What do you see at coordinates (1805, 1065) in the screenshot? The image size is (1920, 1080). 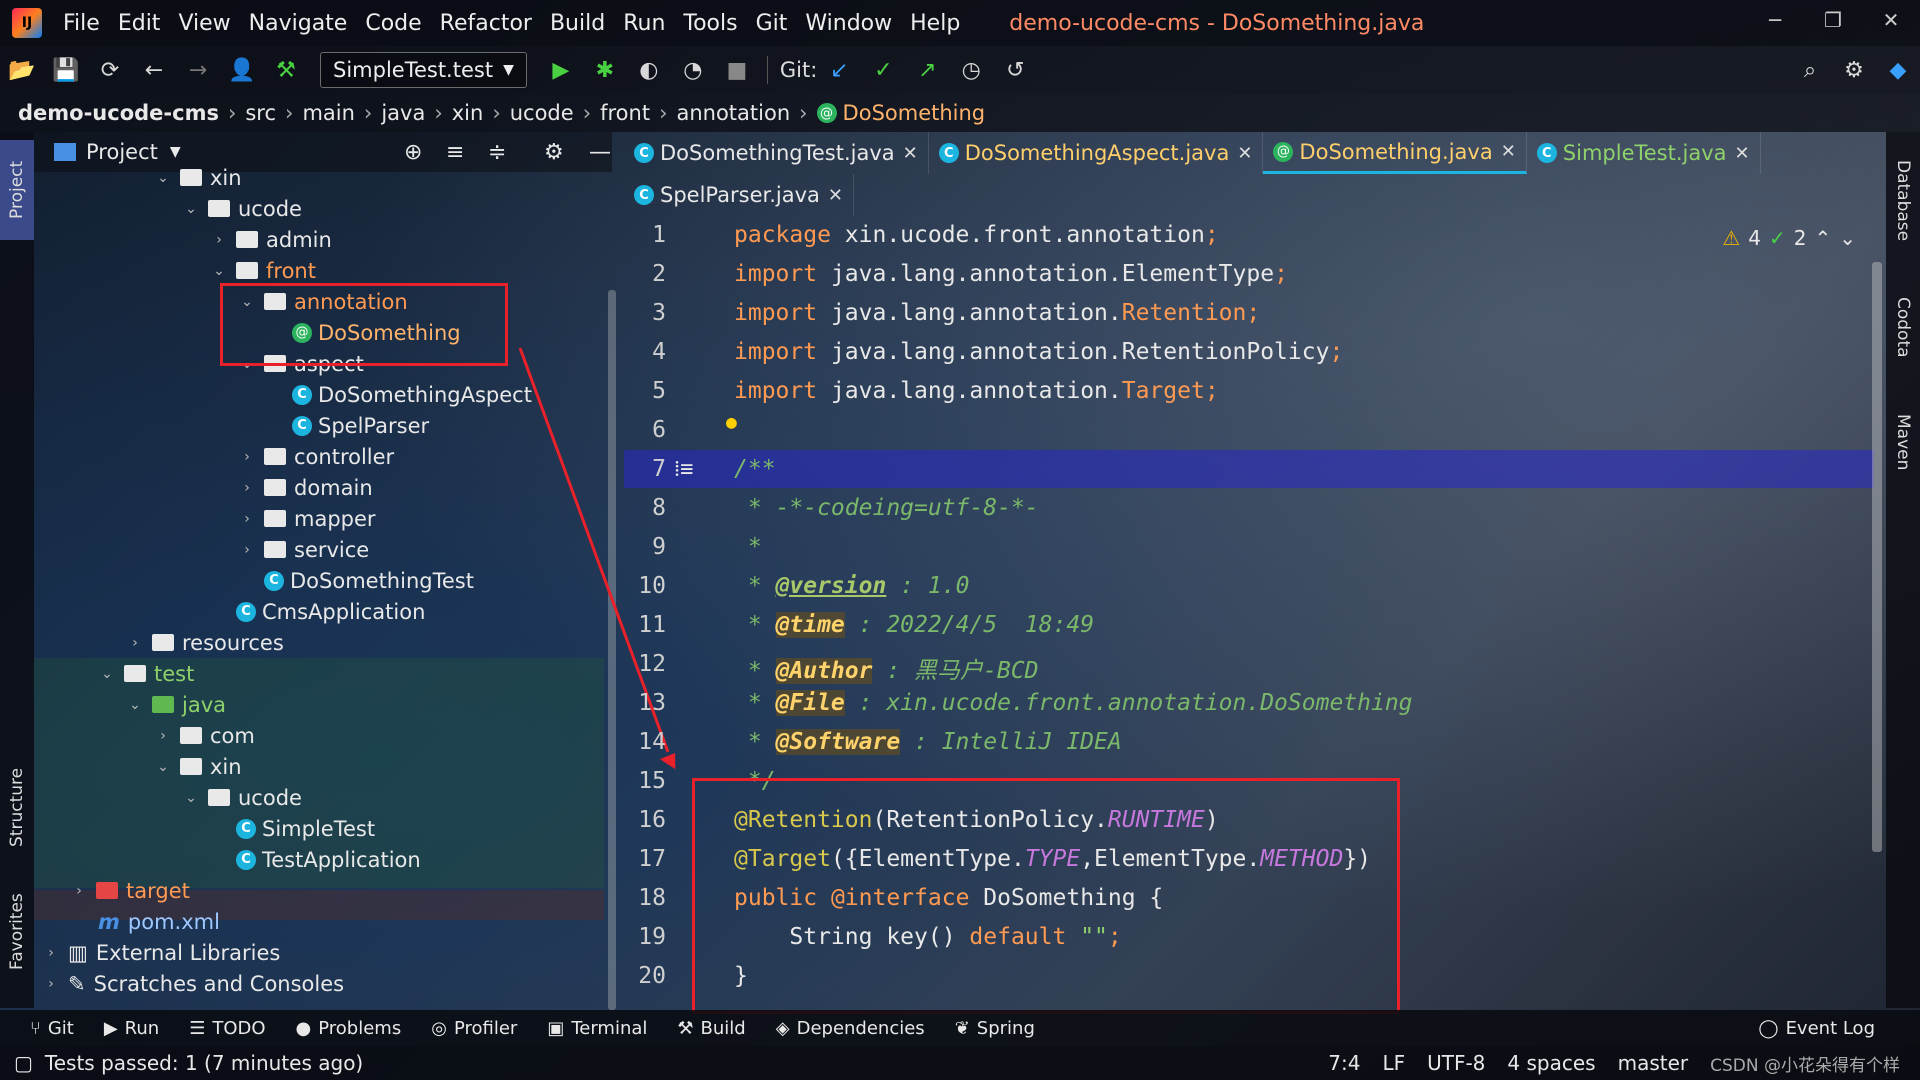 I see `watermark-text: CSDN @小花朵得有个样` at bounding box center [1805, 1065].